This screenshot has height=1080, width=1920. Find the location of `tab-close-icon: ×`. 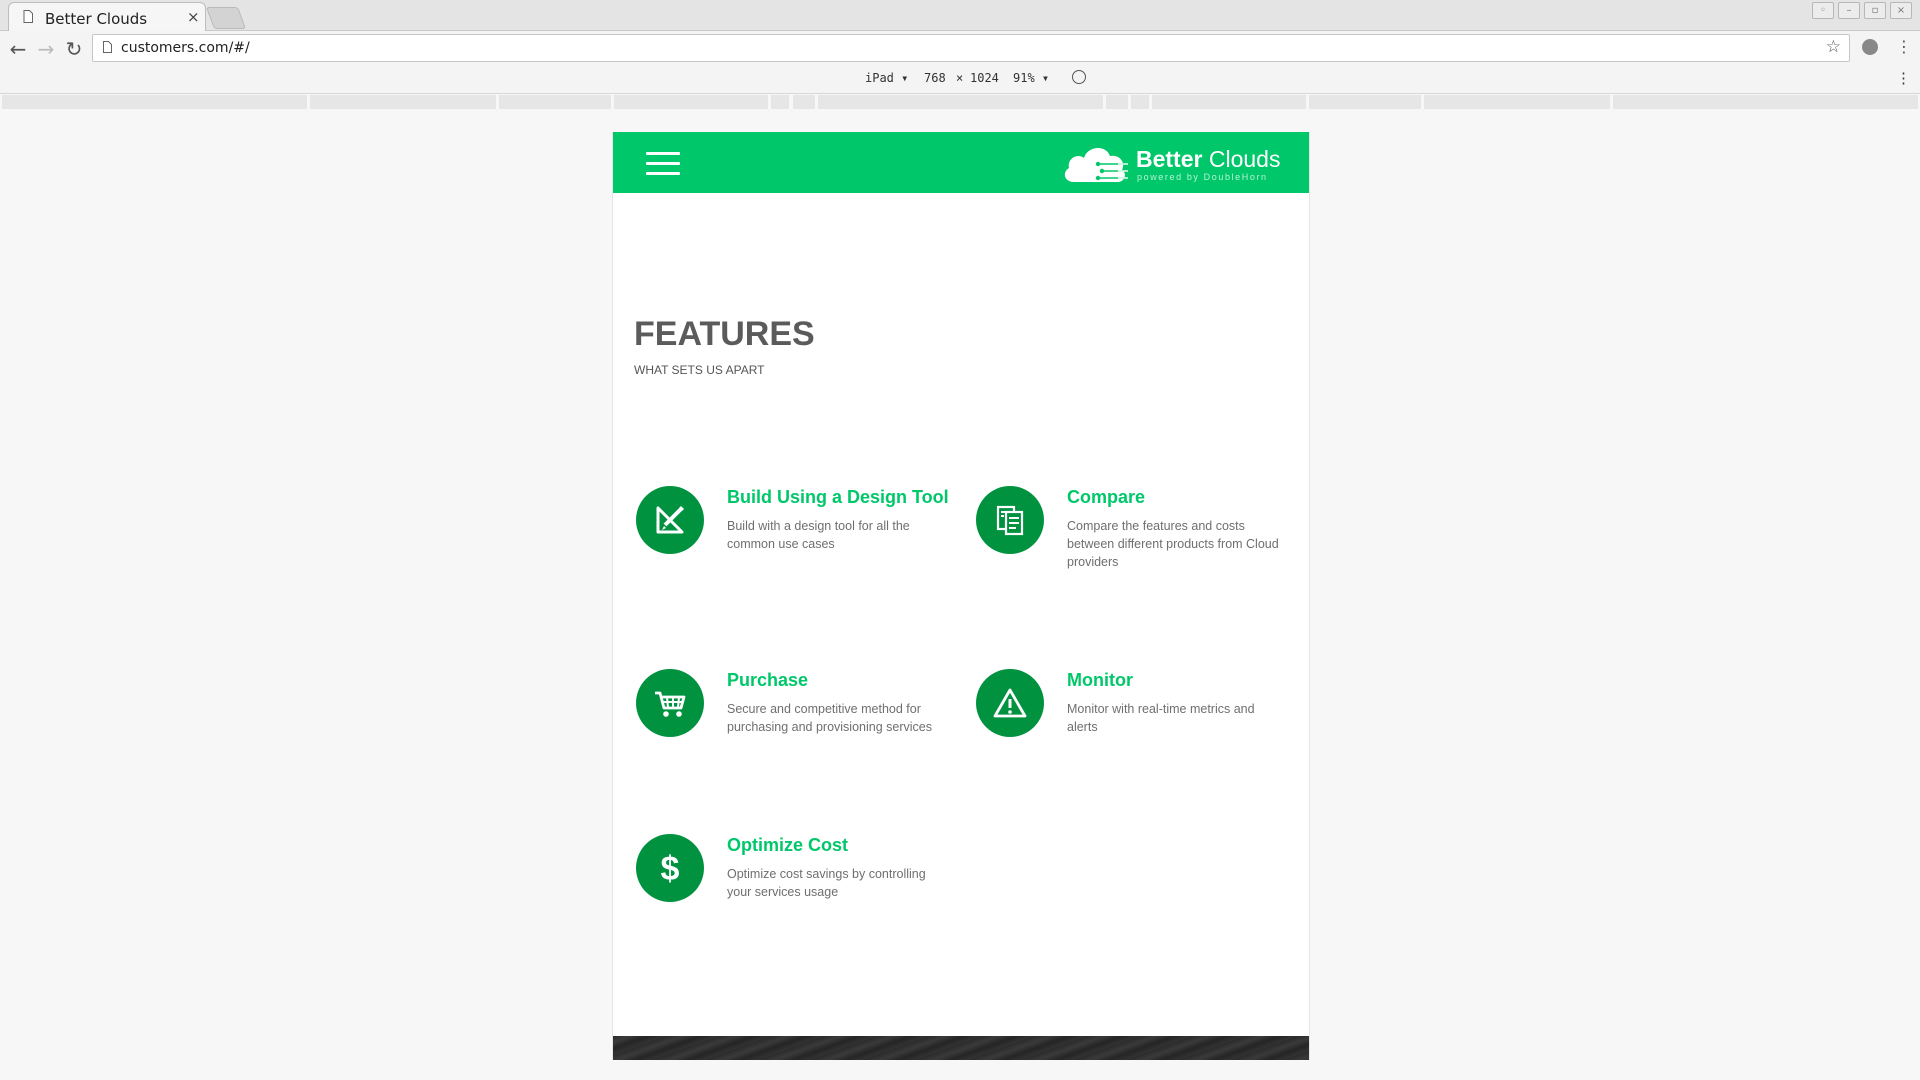

tab-close-icon: × is located at coordinates (193, 17).